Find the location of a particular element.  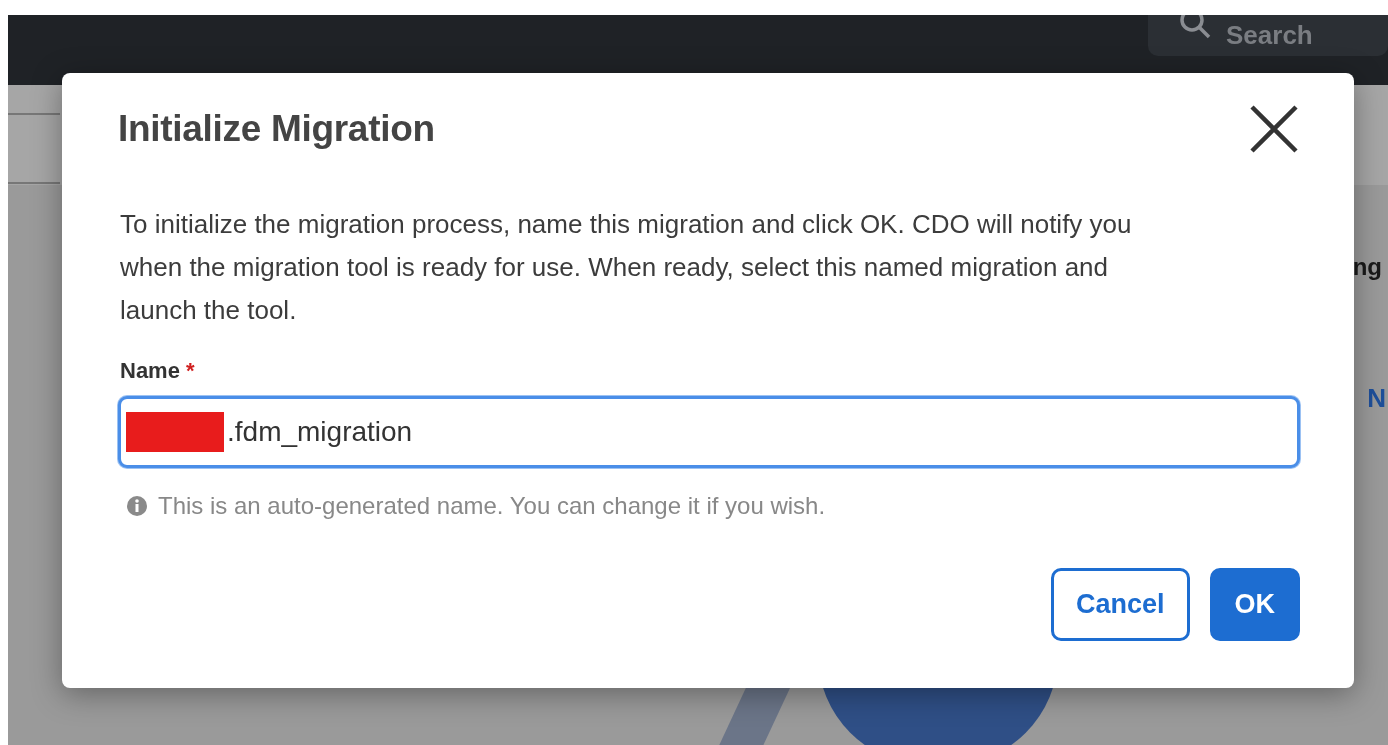

cancel-button: Cancel is located at coordinates (1120, 604).